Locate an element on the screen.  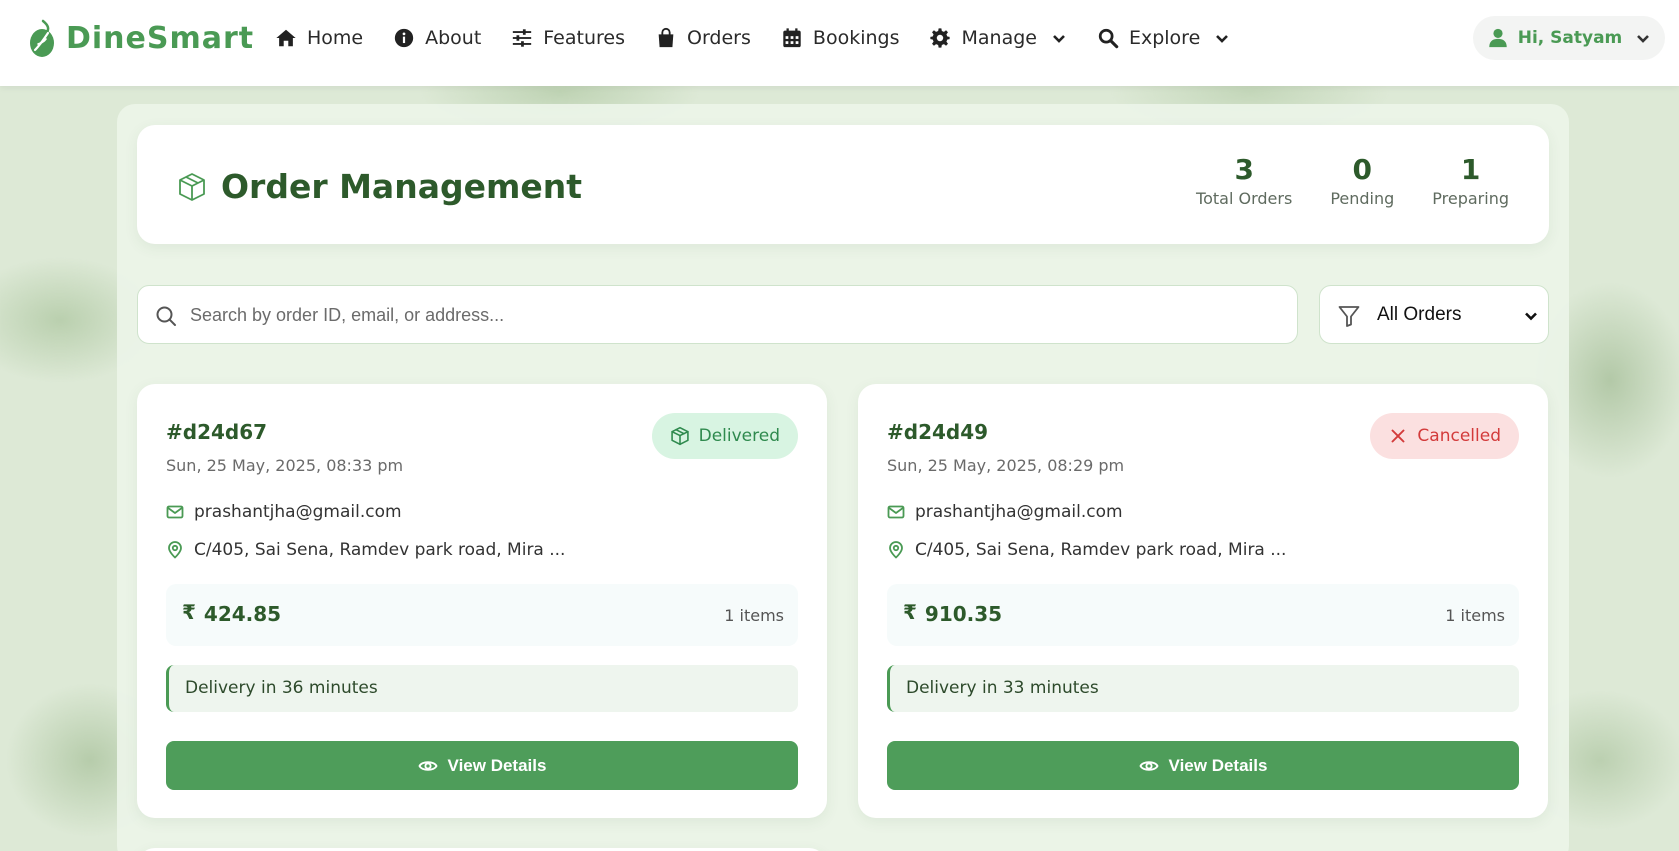
calendar-icon is located at coordinates (792, 38).